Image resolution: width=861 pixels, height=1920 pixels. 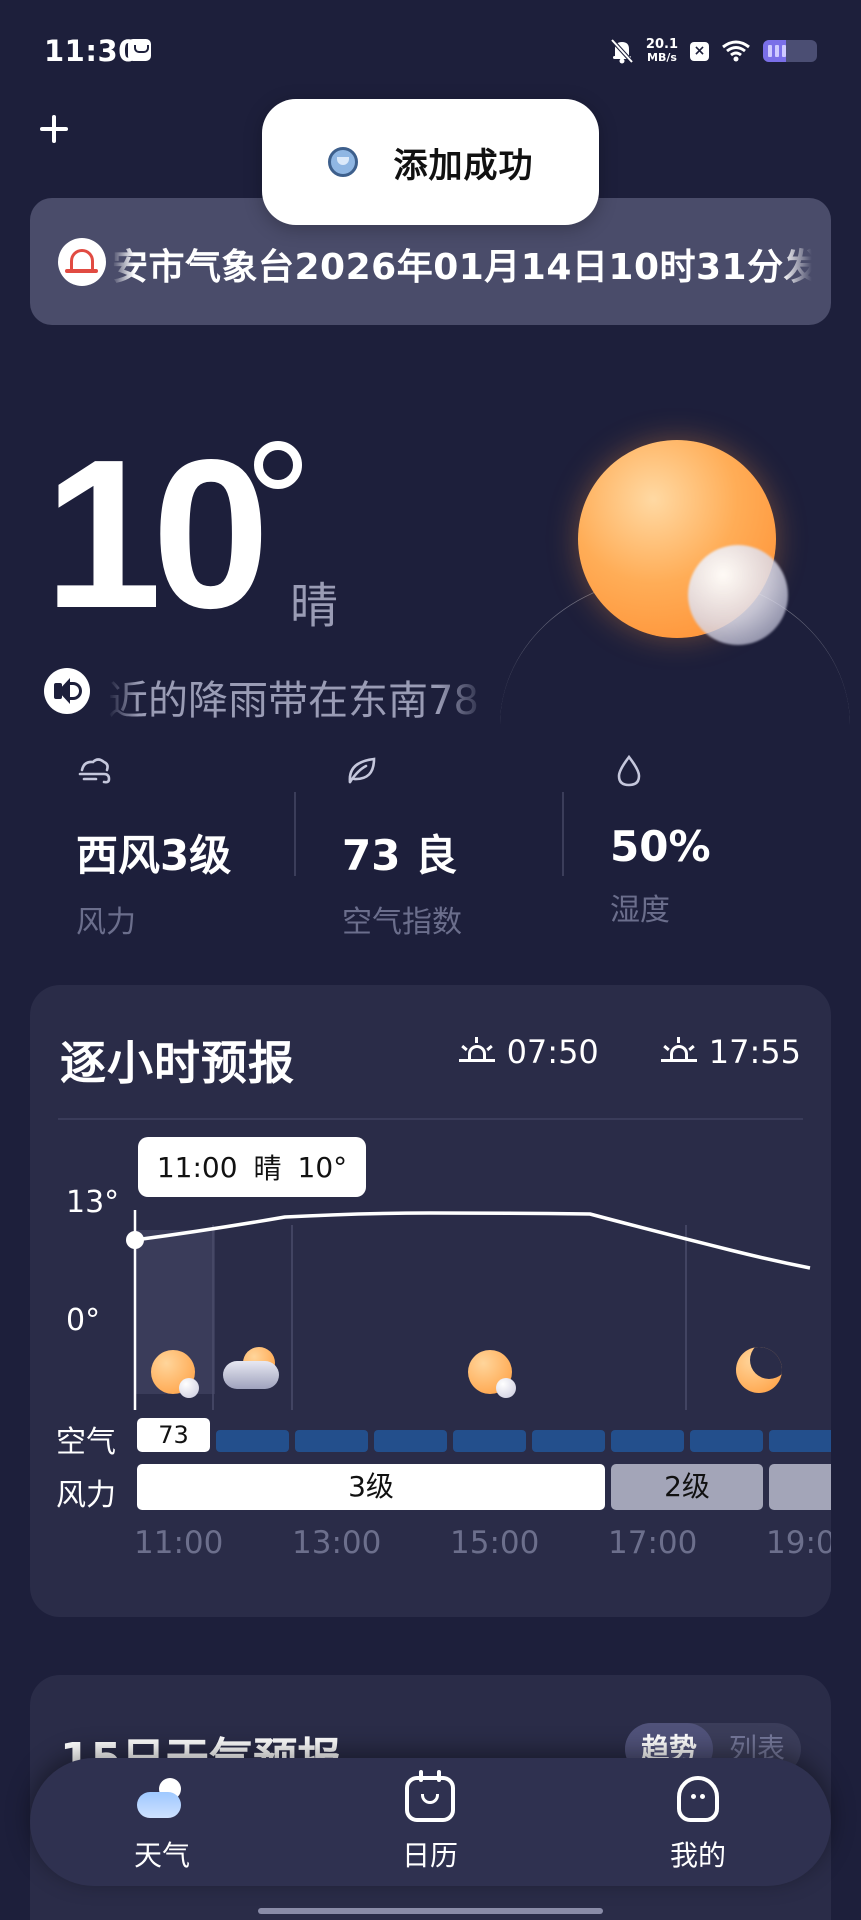 I want to click on bell-off-icon, so click(x=622, y=51).